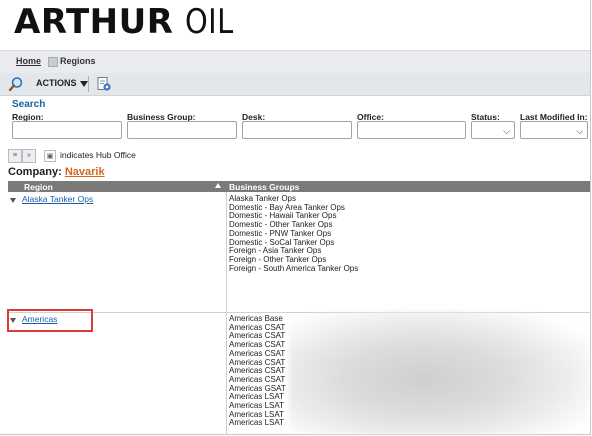  What do you see at coordinates (218, 185) in the screenshot?
I see `sort-ascending-icon` at bounding box center [218, 185].